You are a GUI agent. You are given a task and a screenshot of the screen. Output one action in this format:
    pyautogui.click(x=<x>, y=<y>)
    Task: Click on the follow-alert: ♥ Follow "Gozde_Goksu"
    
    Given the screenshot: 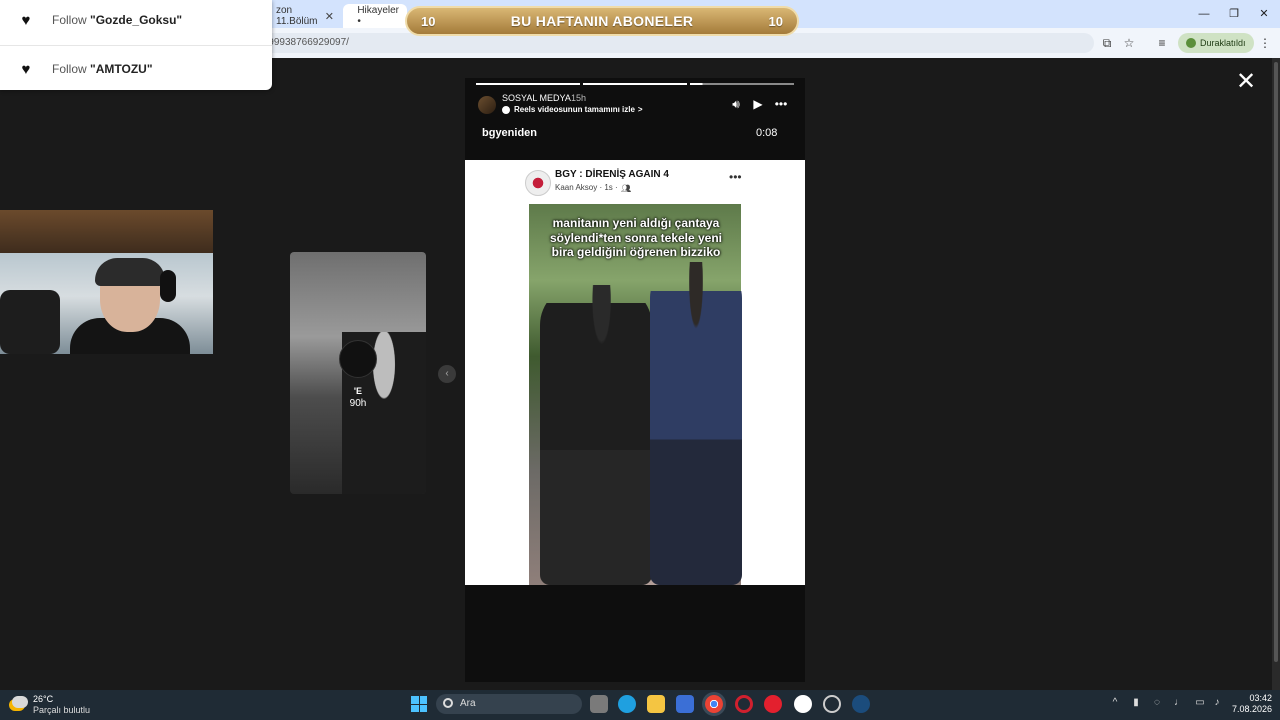 What is the action you would take?
    pyautogui.click(x=136, y=20)
    